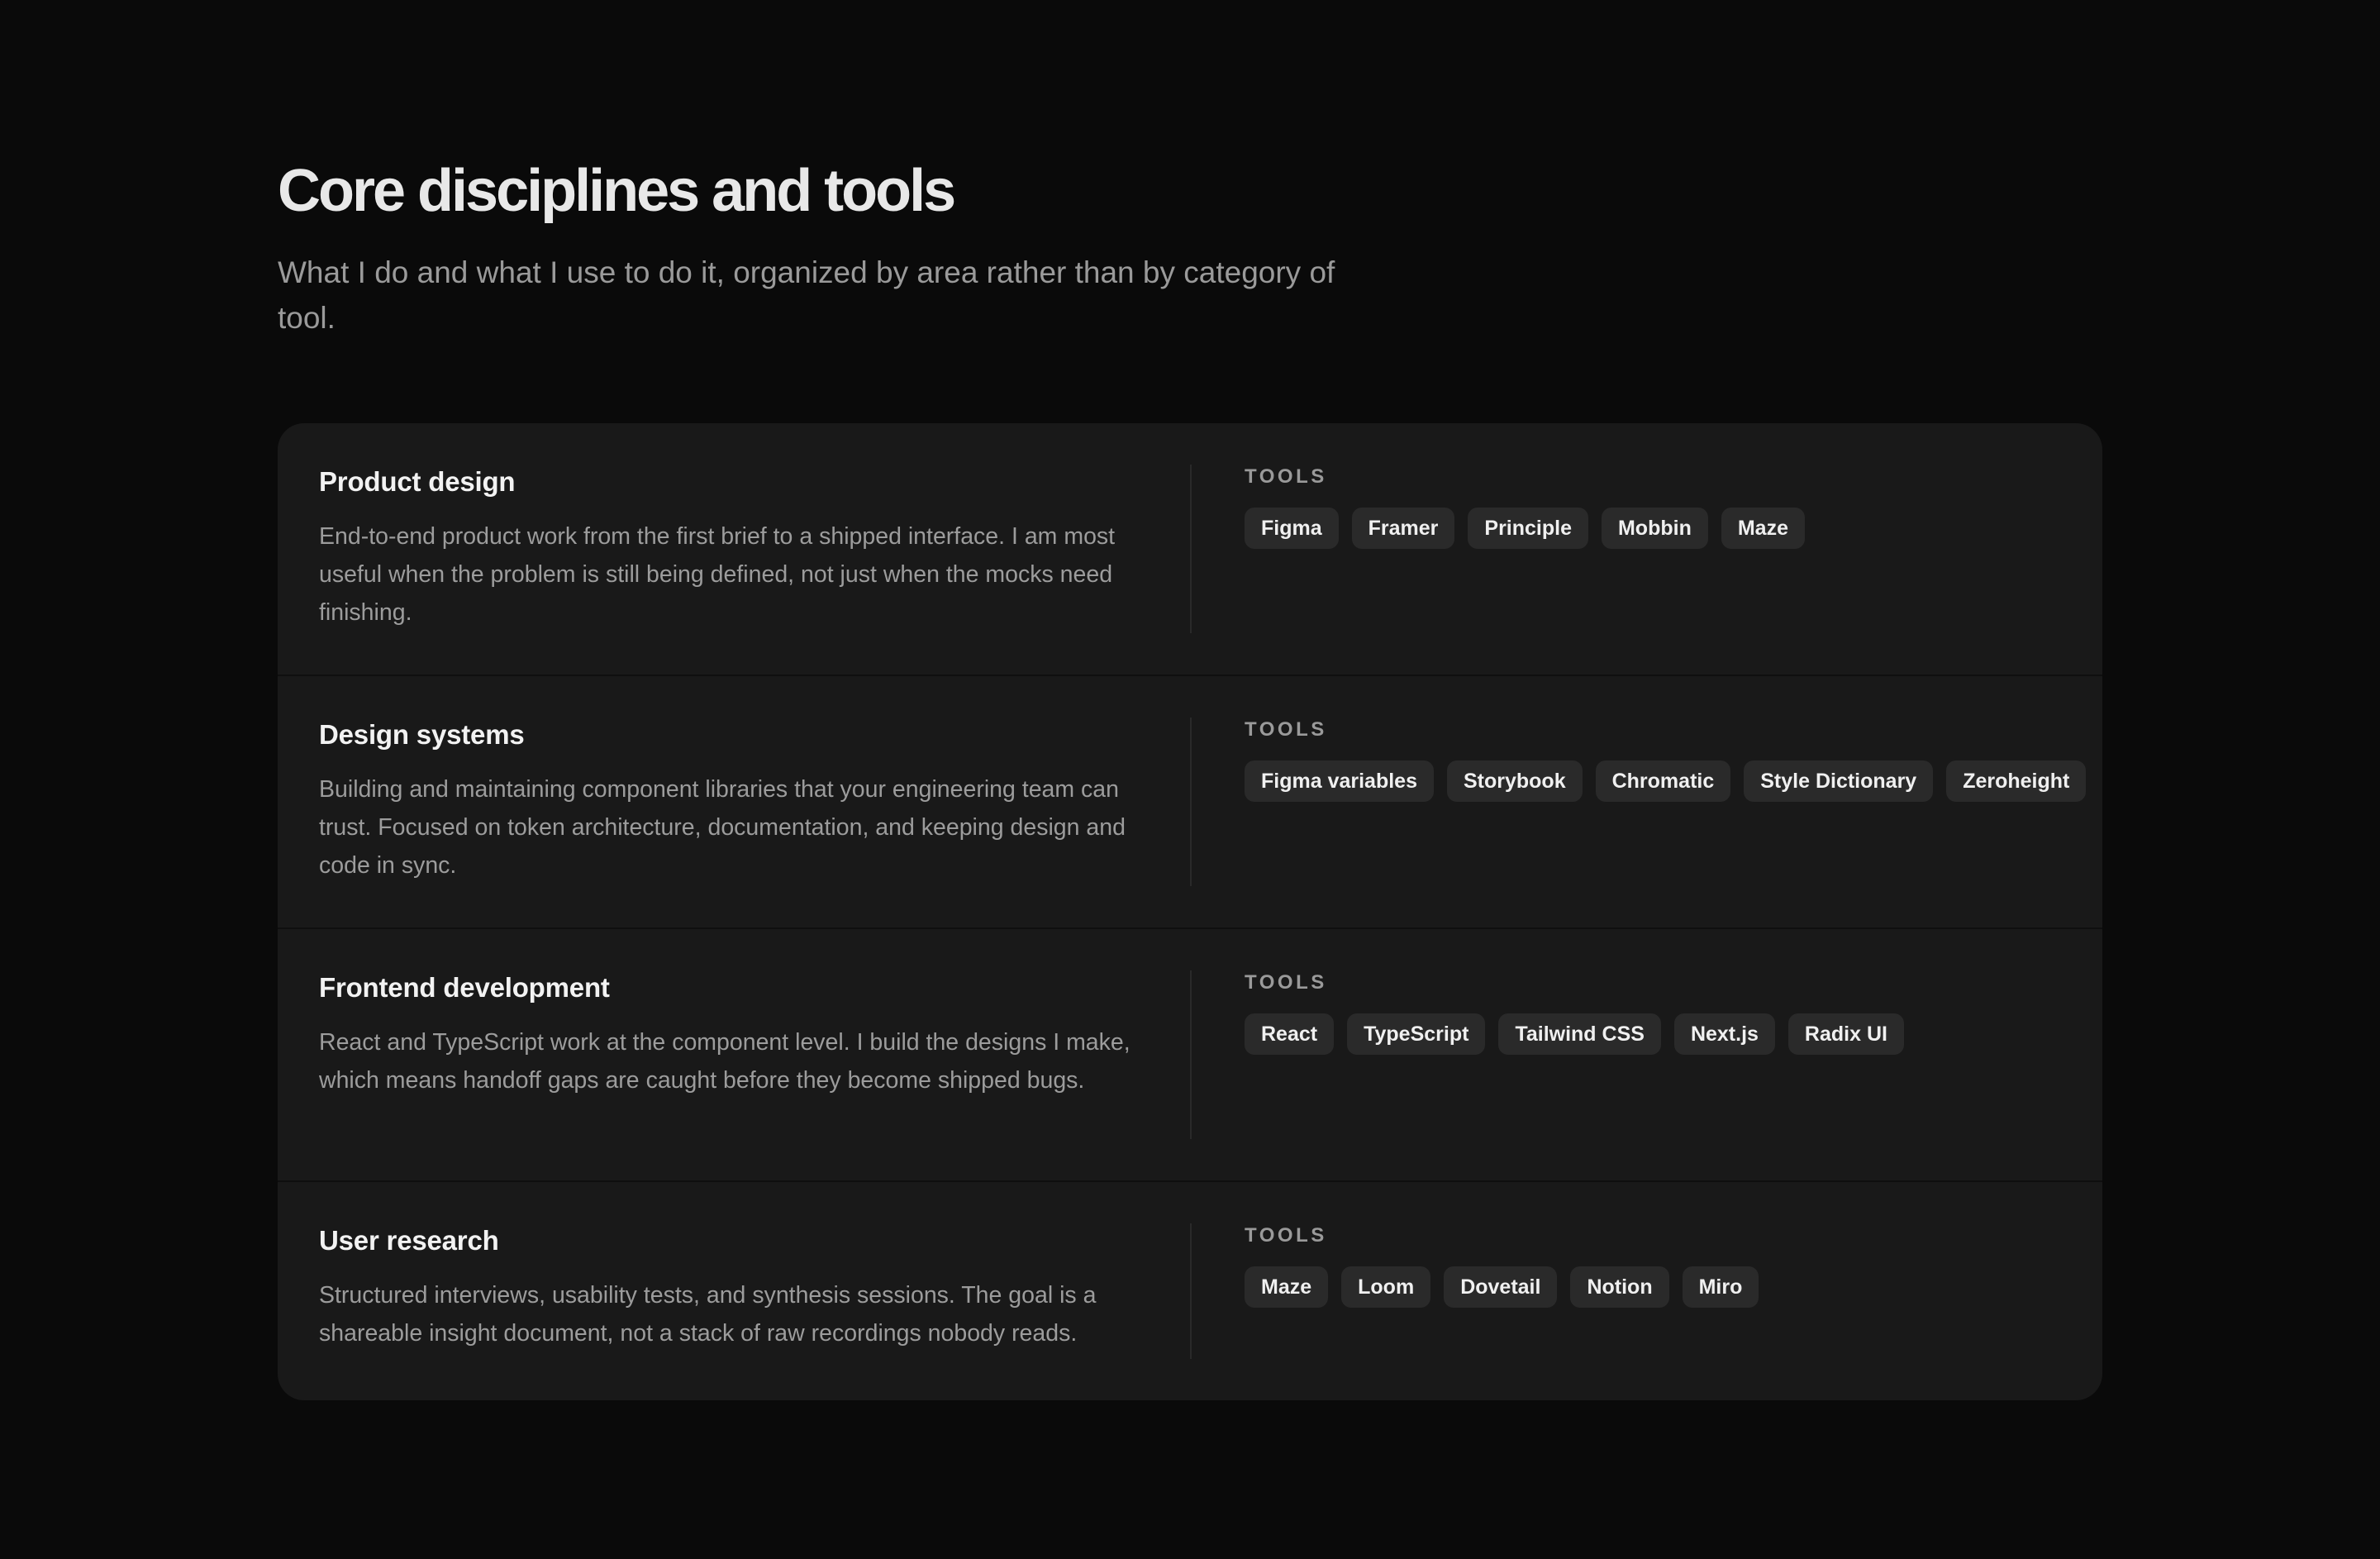 This screenshot has width=2380, height=1559. Describe the element at coordinates (1663, 781) in the screenshot. I see `tool-tag: Chromatic` at that location.